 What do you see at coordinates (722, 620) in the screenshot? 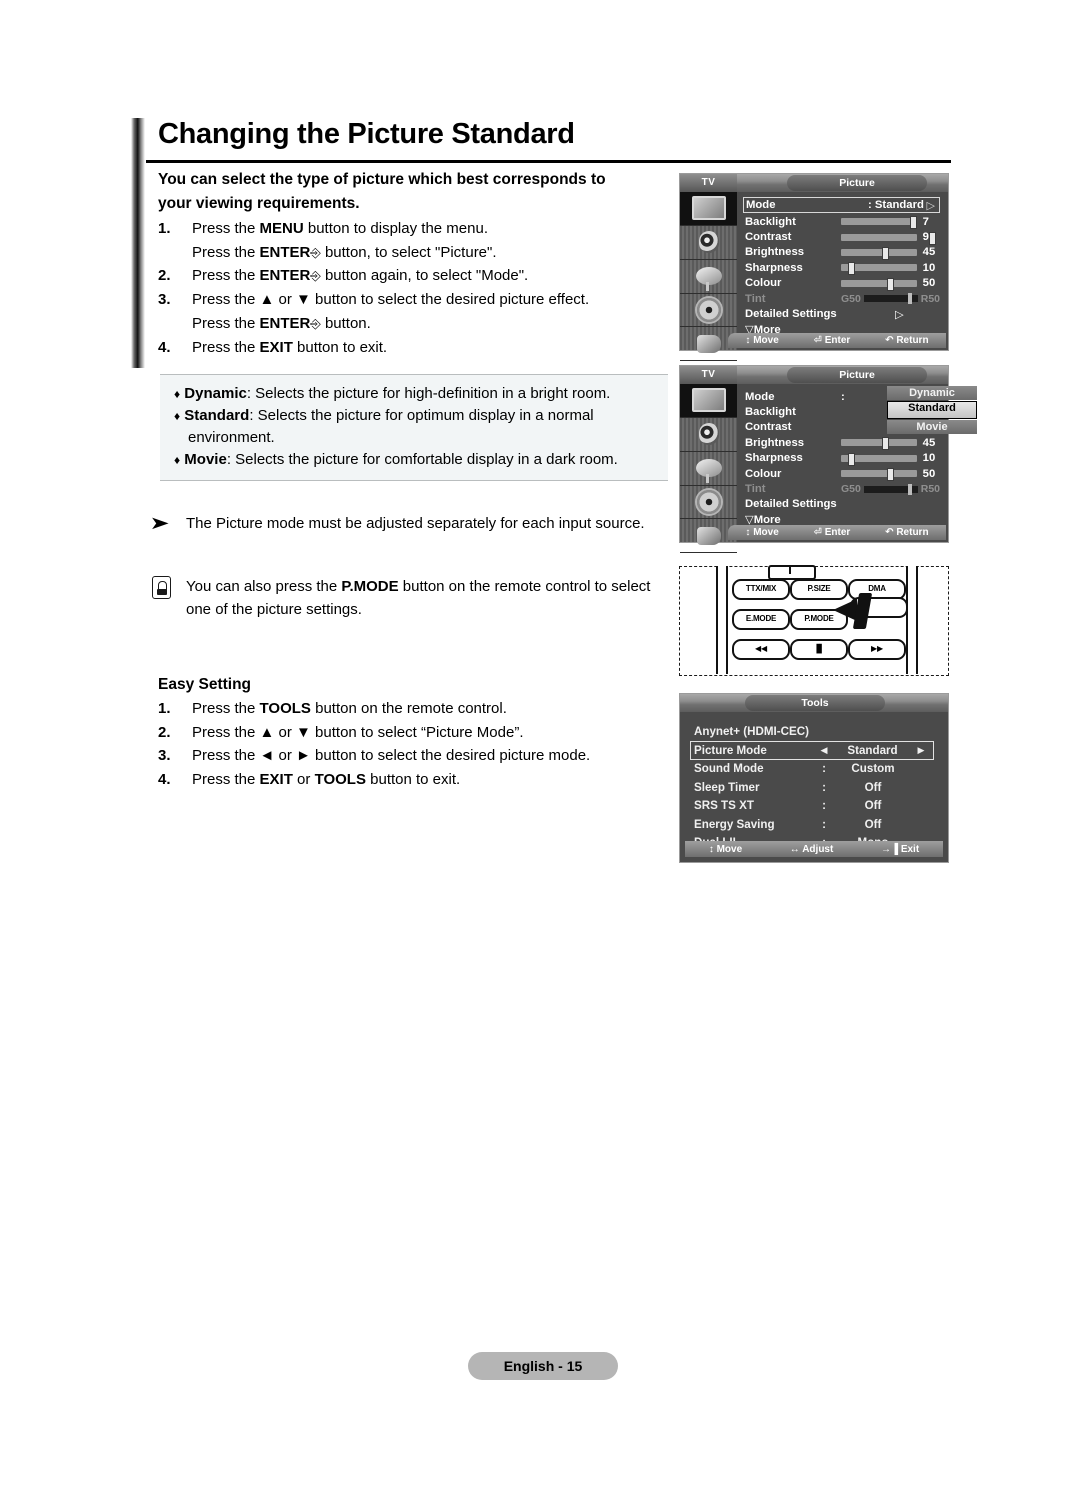
I see `remote-body-edge-left` at bounding box center [722, 620].